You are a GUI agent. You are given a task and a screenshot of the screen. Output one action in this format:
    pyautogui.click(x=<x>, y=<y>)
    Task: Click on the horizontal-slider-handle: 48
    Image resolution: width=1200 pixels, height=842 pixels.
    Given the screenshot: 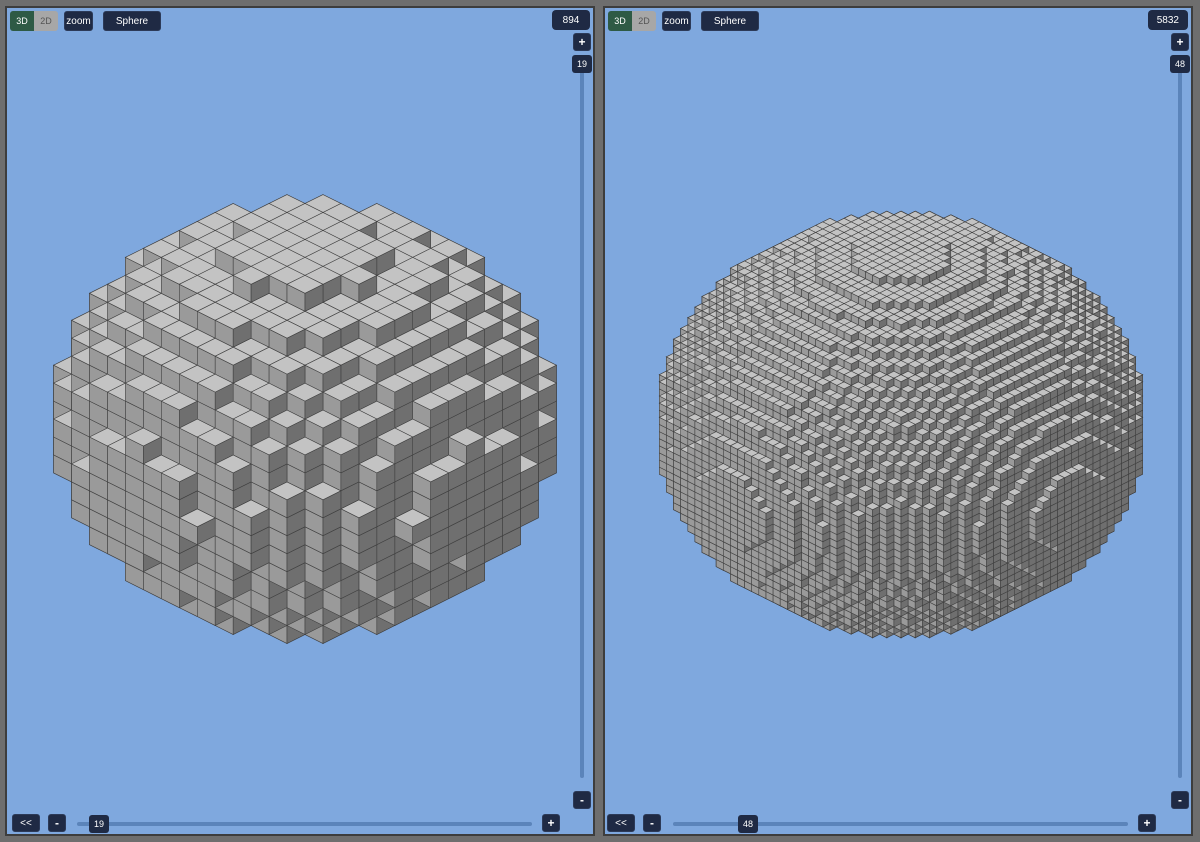 What is the action you would take?
    pyautogui.click(x=748, y=824)
    